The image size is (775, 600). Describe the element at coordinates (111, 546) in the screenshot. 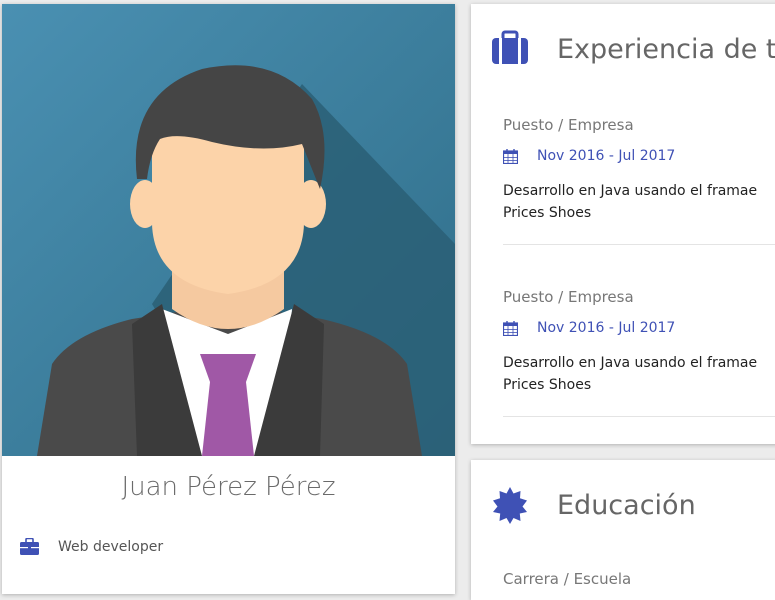

I see `profile-role: Web developer` at that location.